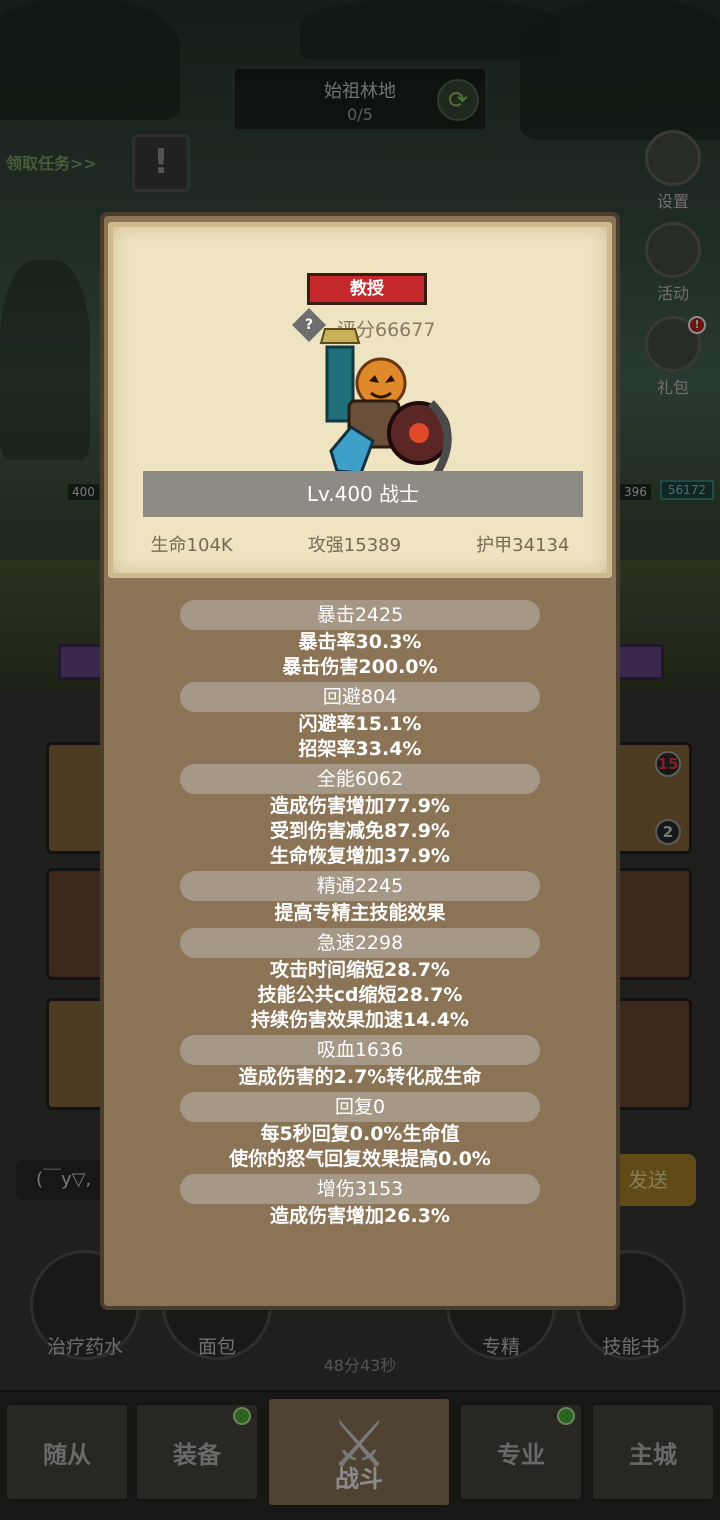  What do you see at coordinates (360, 724) in the screenshot?
I see `stat-line: 闪避率15.1%` at bounding box center [360, 724].